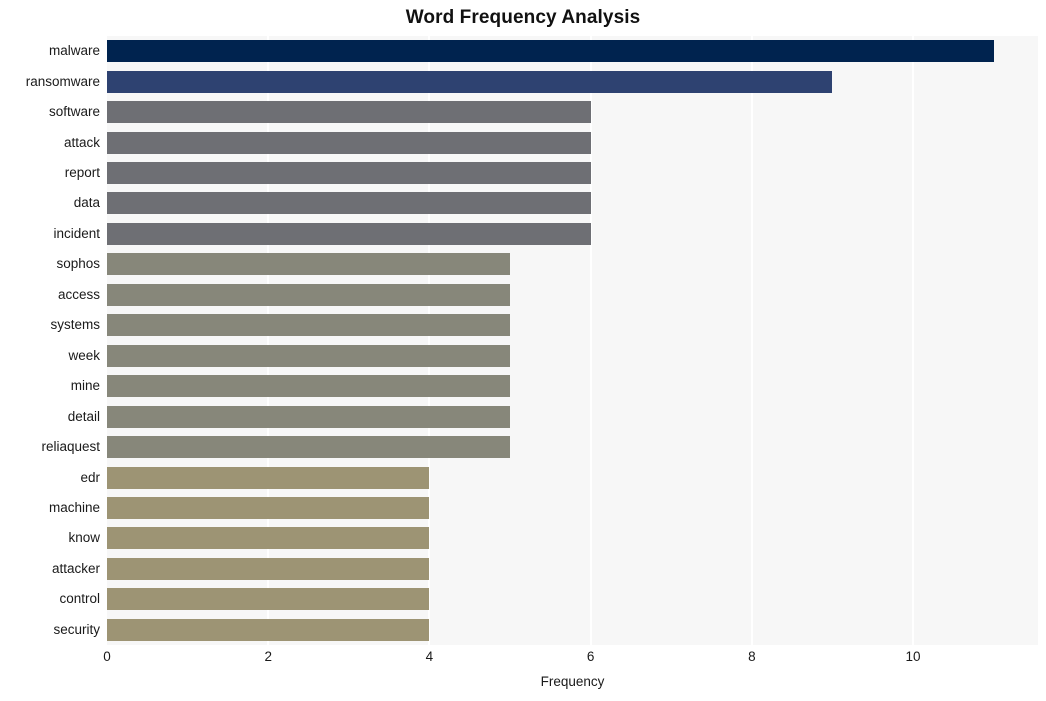  What do you see at coordinates (78, 264) in the screenshot?
I see `y-axis-label-sophos: sophos` at bounding box center [78, 264].